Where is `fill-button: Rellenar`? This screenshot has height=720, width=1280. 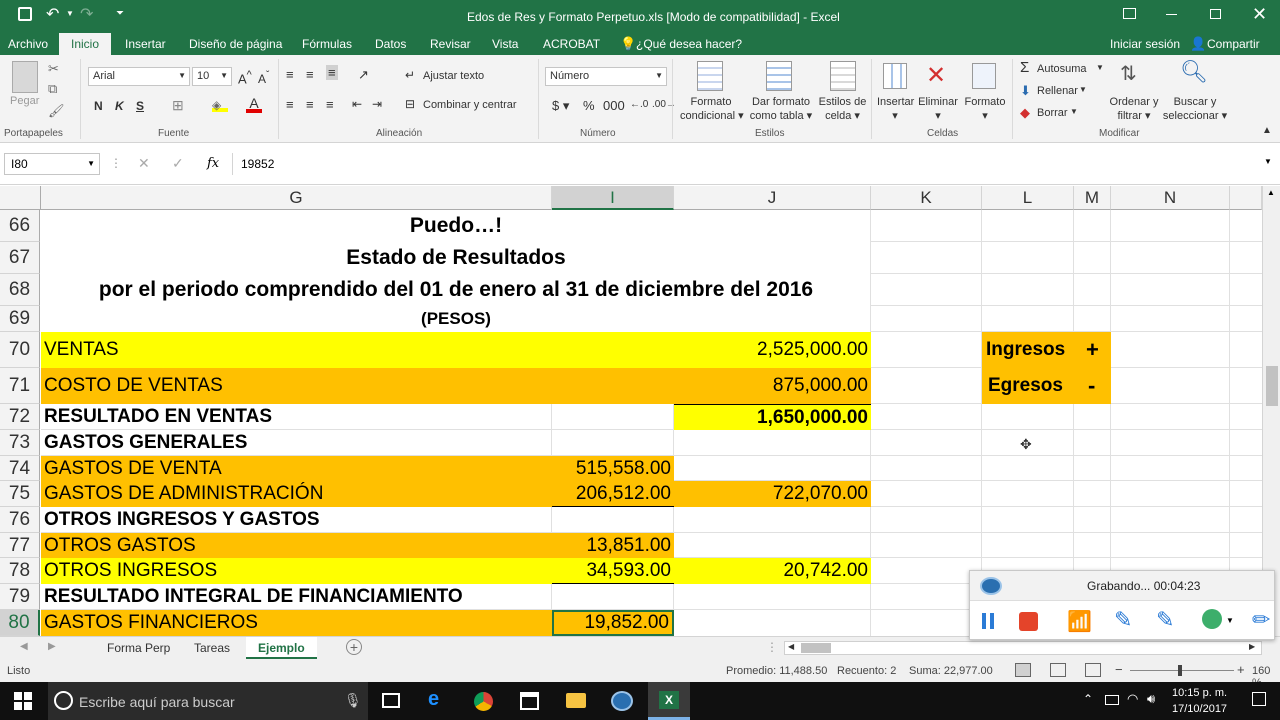 fill-button: Rellenar is located at coordinates (1057, 91).